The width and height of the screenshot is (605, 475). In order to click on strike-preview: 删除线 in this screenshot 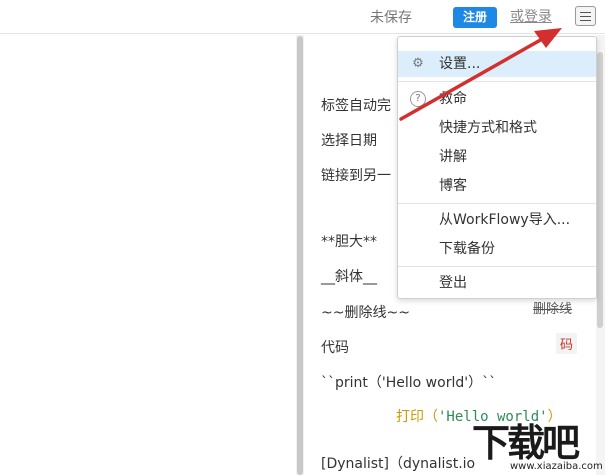, I will do `click(553, 309)`.